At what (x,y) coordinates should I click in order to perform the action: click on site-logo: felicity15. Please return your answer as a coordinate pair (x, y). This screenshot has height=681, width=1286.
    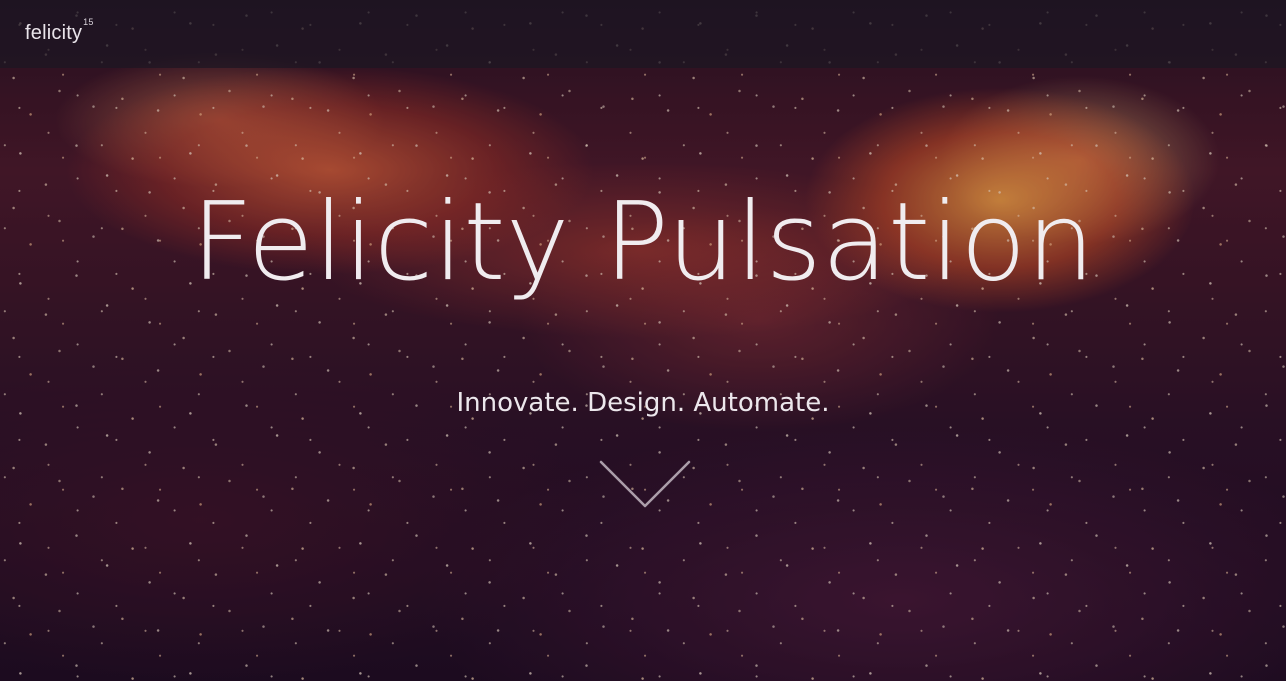
    Looking at the image, I should click on (59, 31).